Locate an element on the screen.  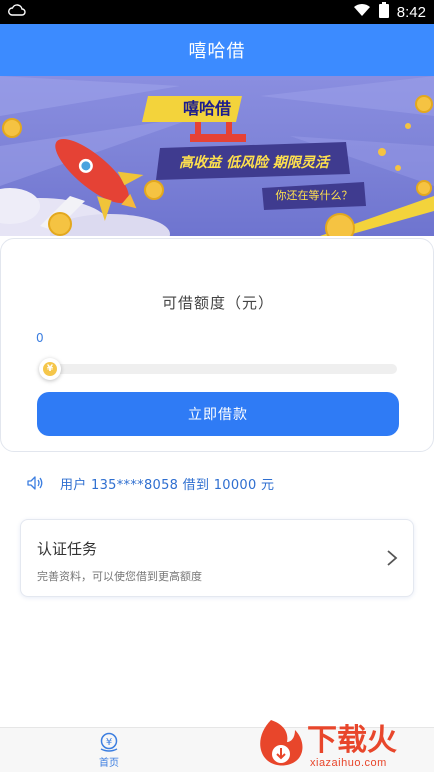
app-header: 嘻哈借 is located at coordinates (217, 50).